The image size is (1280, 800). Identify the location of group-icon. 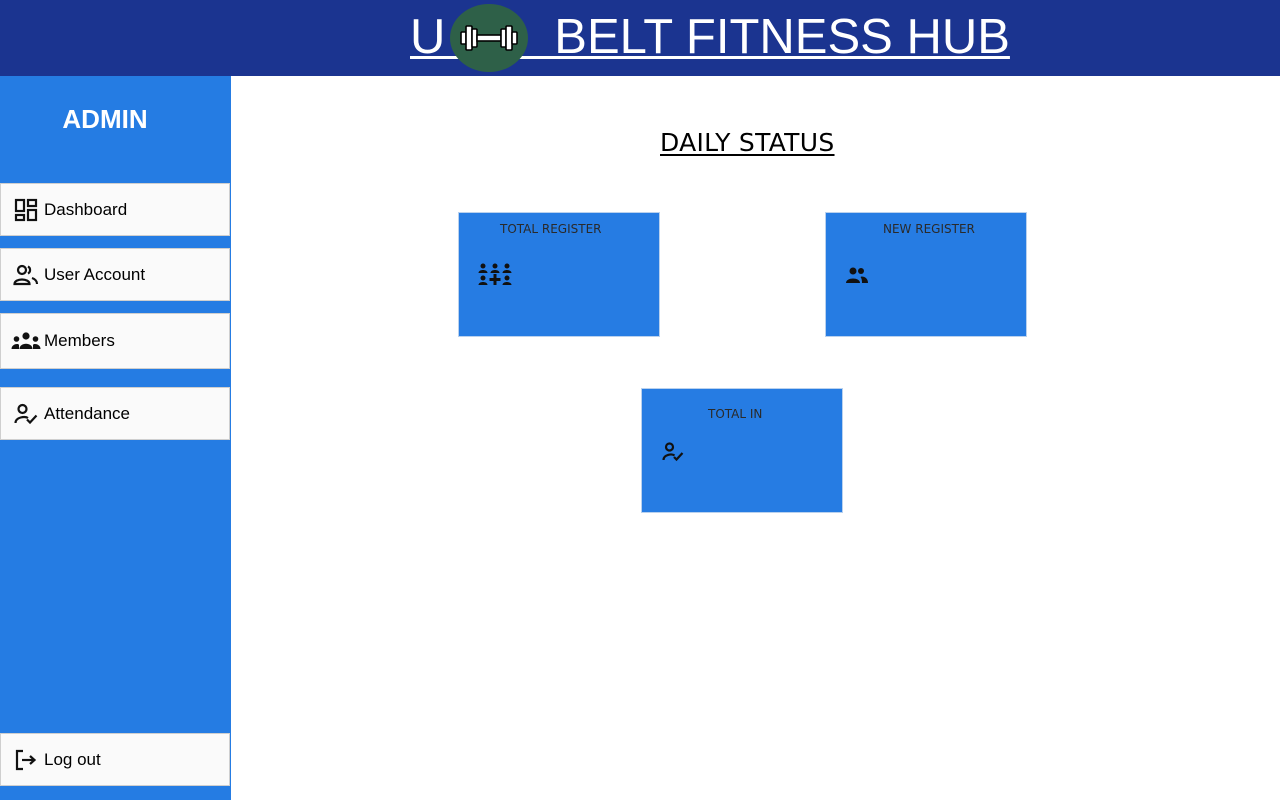
(26, 341).